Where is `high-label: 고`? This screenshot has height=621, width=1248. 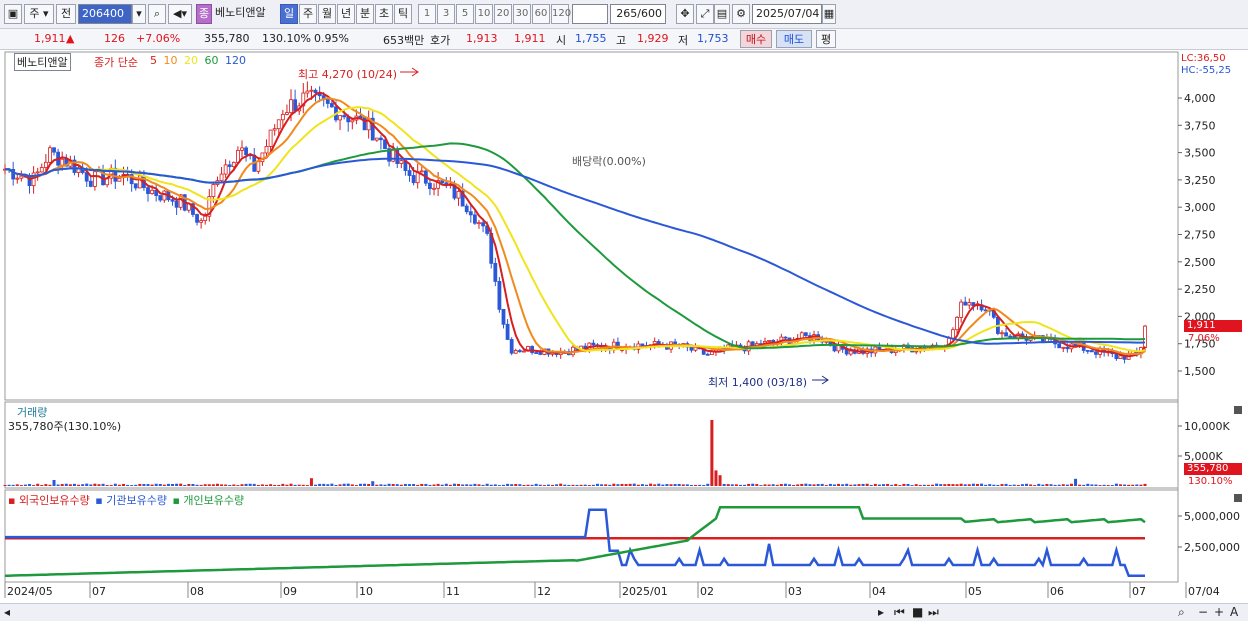 high-label: 고 is located at coordinates (621, 40).